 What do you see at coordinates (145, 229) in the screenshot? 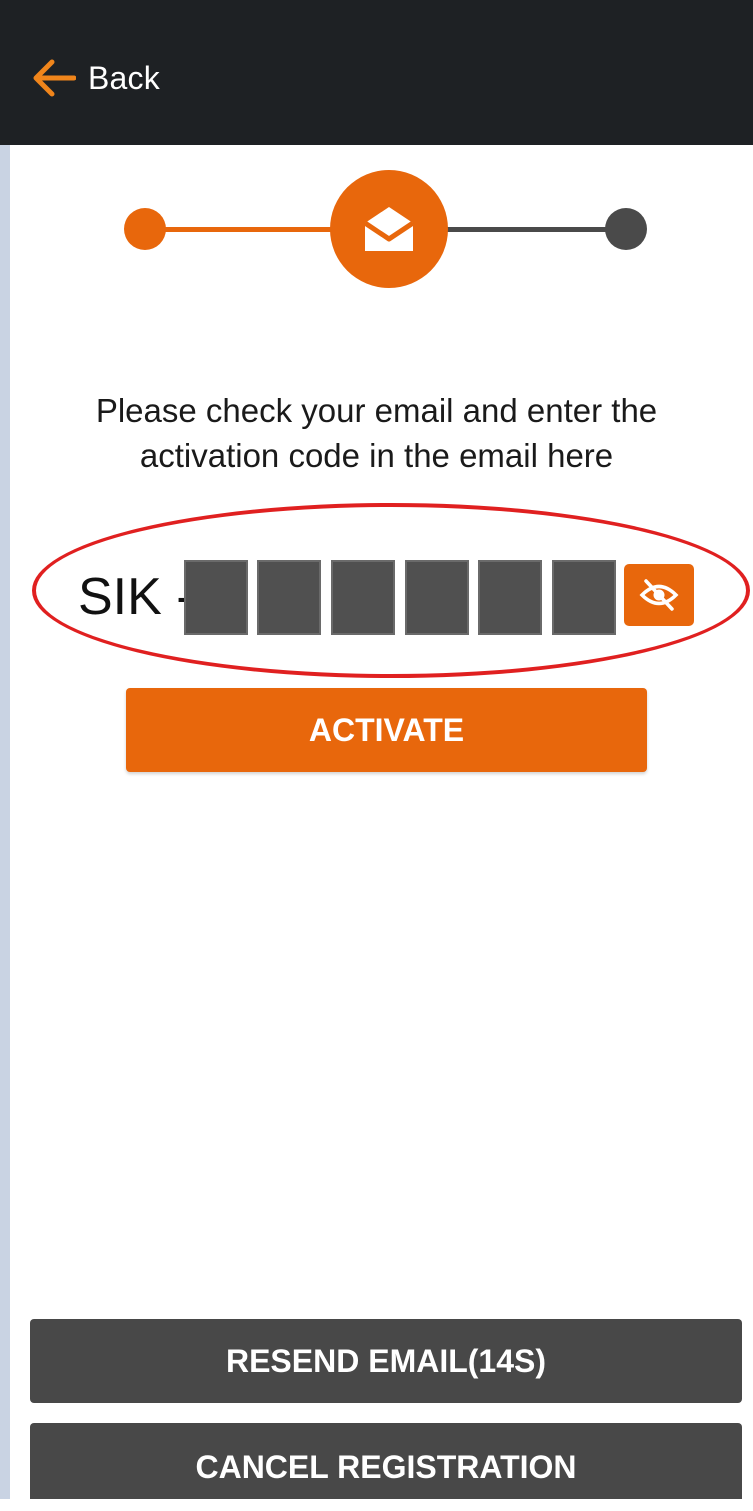
I see `step-1-complete` at bounding box center [145, 229].